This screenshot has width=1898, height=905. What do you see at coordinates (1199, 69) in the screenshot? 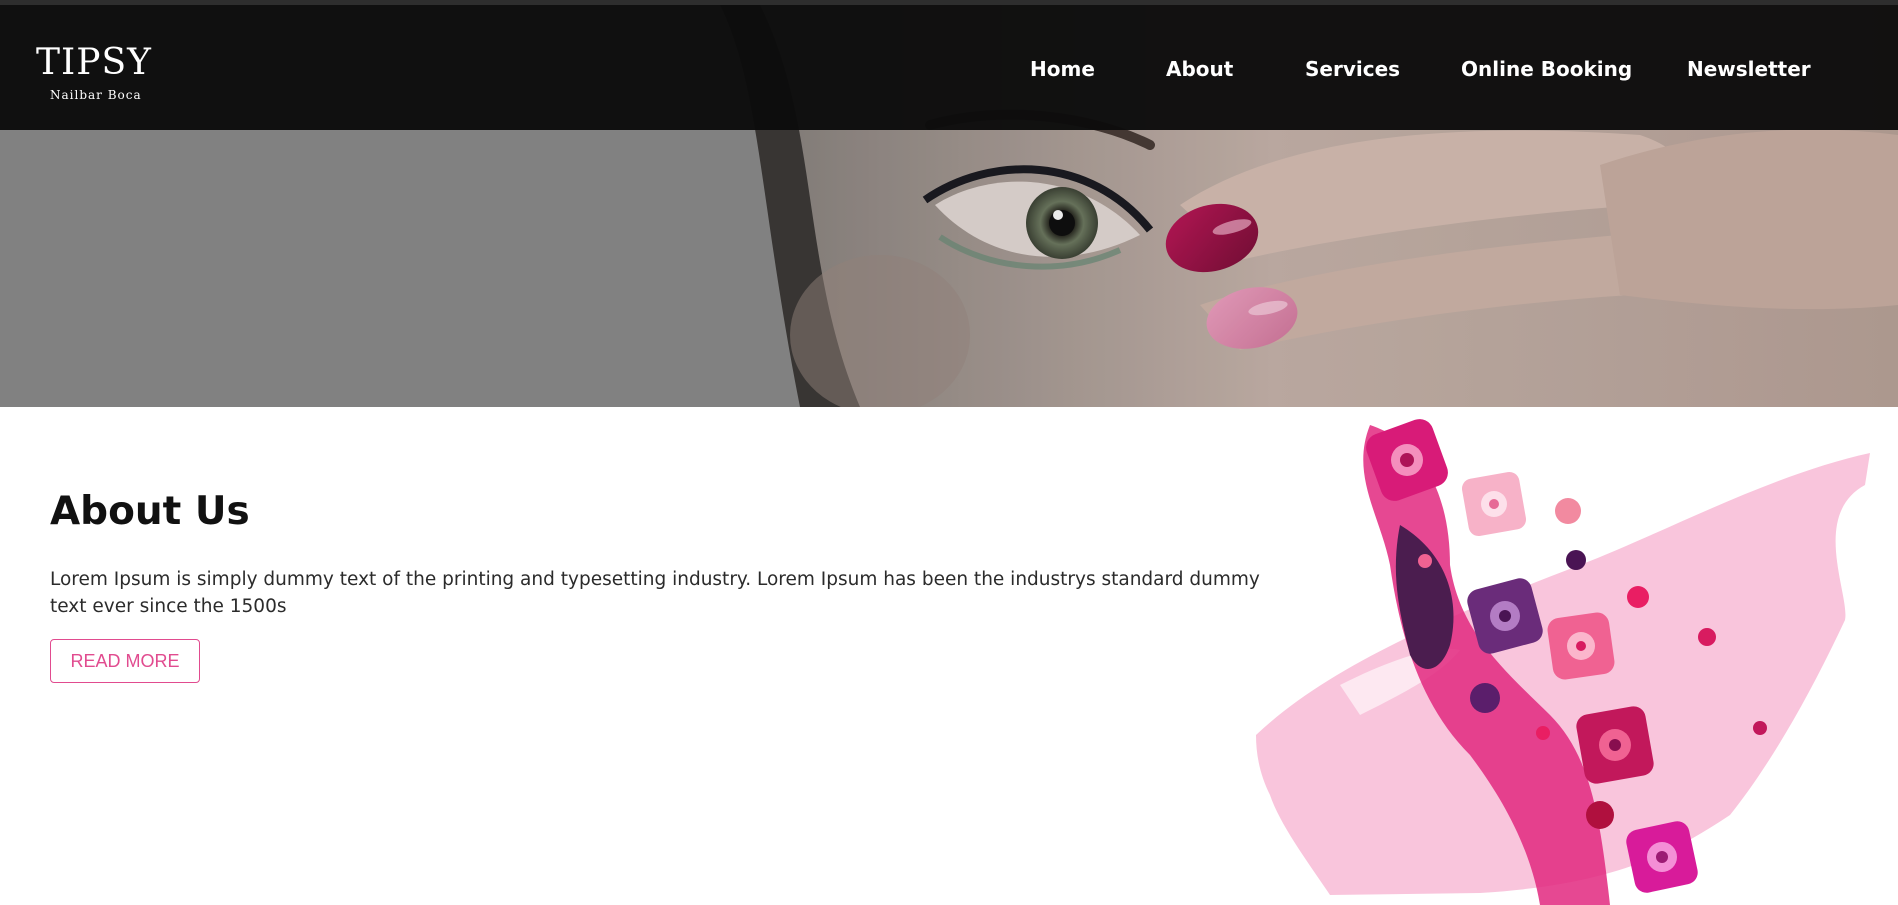
I see `nav-about-link: About` at bounding box center [1199, 69].